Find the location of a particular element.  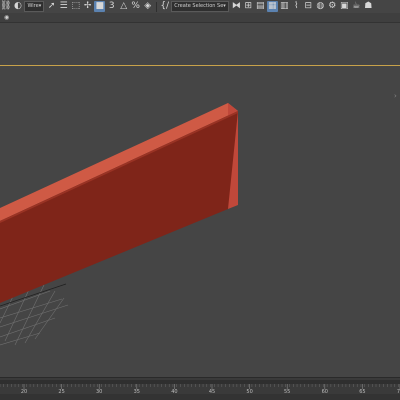

selection-filter-value: Wire is located at coordinates (33, 6).